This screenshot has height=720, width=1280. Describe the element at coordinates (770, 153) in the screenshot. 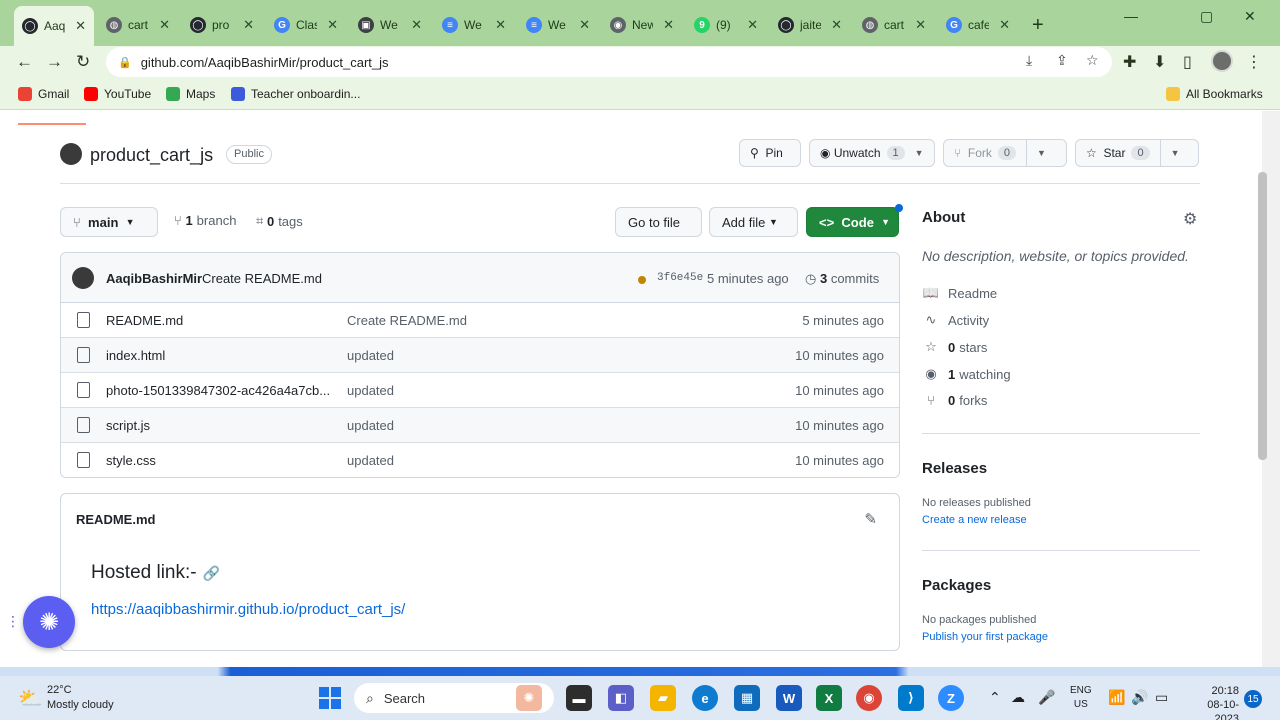

I see `pin-button: ⚲ Pin` at that location.